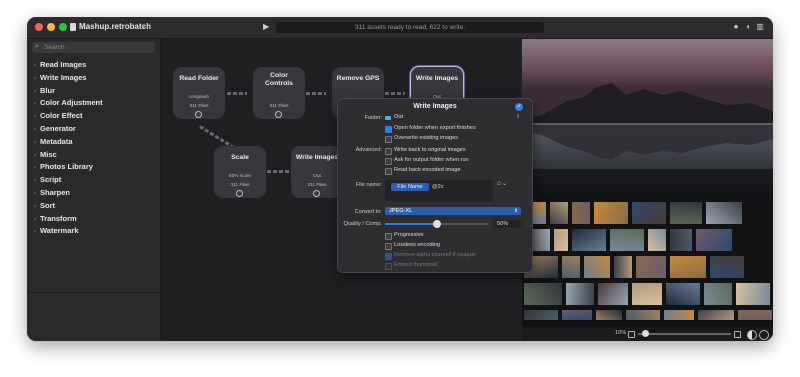 The height and width of the screenshot is (377, 800). I want to click on quality-slider-thumb, so click(437, 224).